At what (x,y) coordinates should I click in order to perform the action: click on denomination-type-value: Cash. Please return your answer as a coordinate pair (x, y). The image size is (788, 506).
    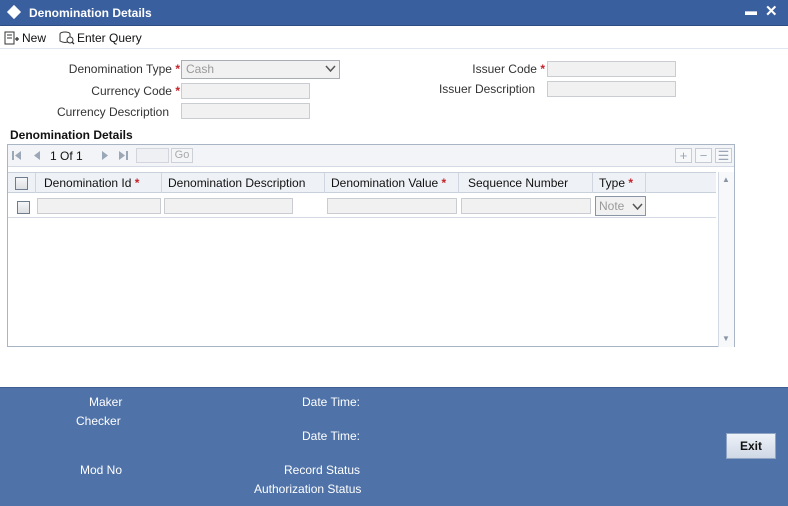
    Looking at the image, I should click on (200, 69).